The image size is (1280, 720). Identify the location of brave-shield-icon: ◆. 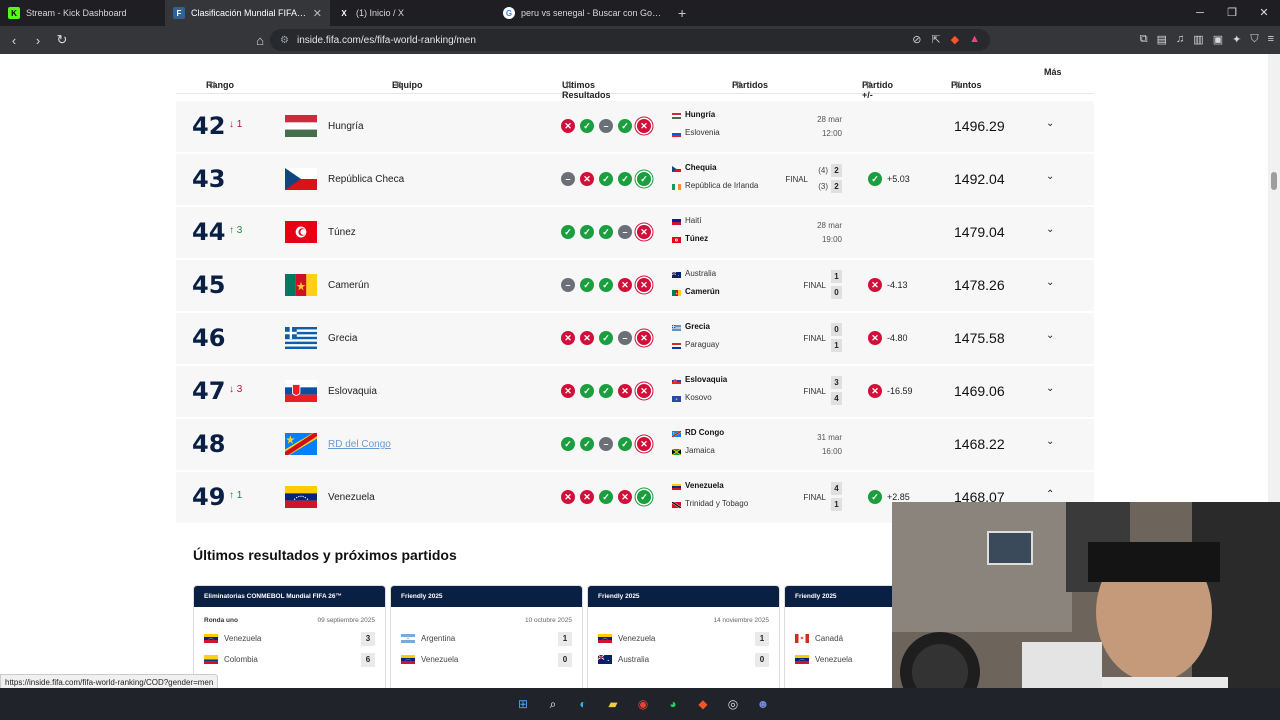
(955, 39).